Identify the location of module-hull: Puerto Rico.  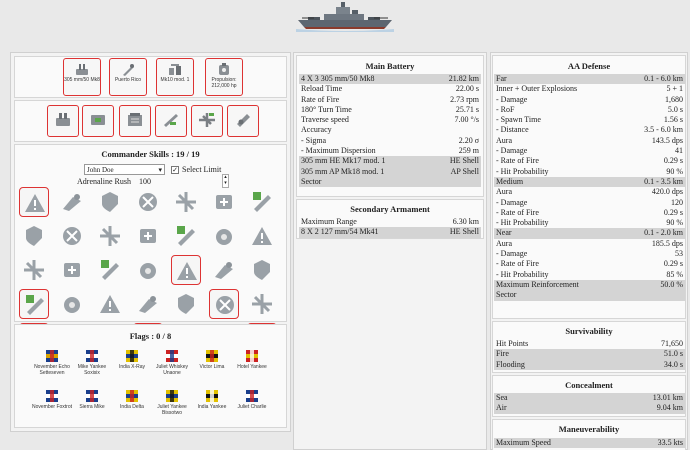
(128, 77).